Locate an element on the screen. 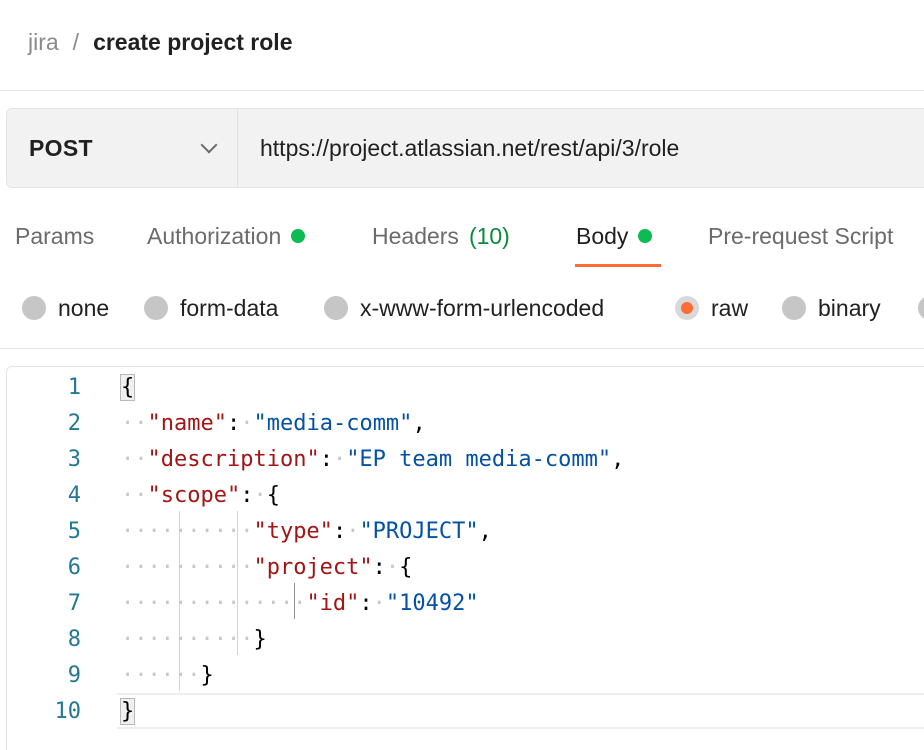 Image resolution: width=924 pixels, height=750 pixels. code-text: ··········"project":·{ is located at coordinates (267, 567).